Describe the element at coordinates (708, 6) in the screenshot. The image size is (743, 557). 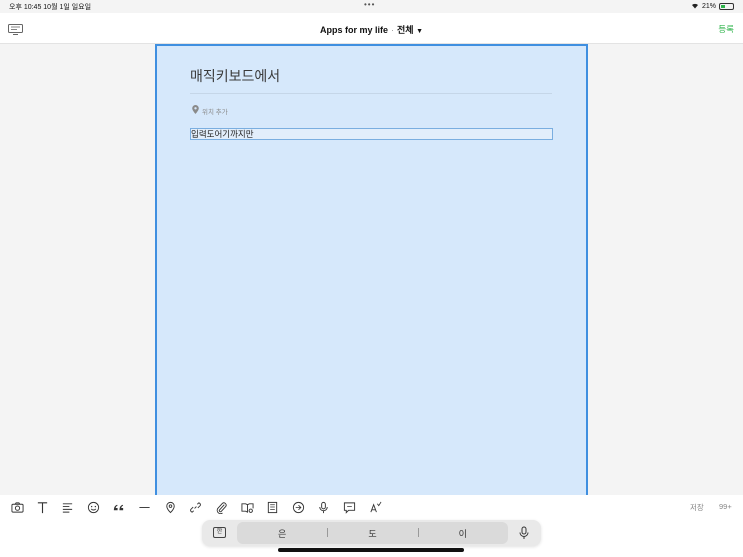
I see `battery-percent: 21%` at that location.